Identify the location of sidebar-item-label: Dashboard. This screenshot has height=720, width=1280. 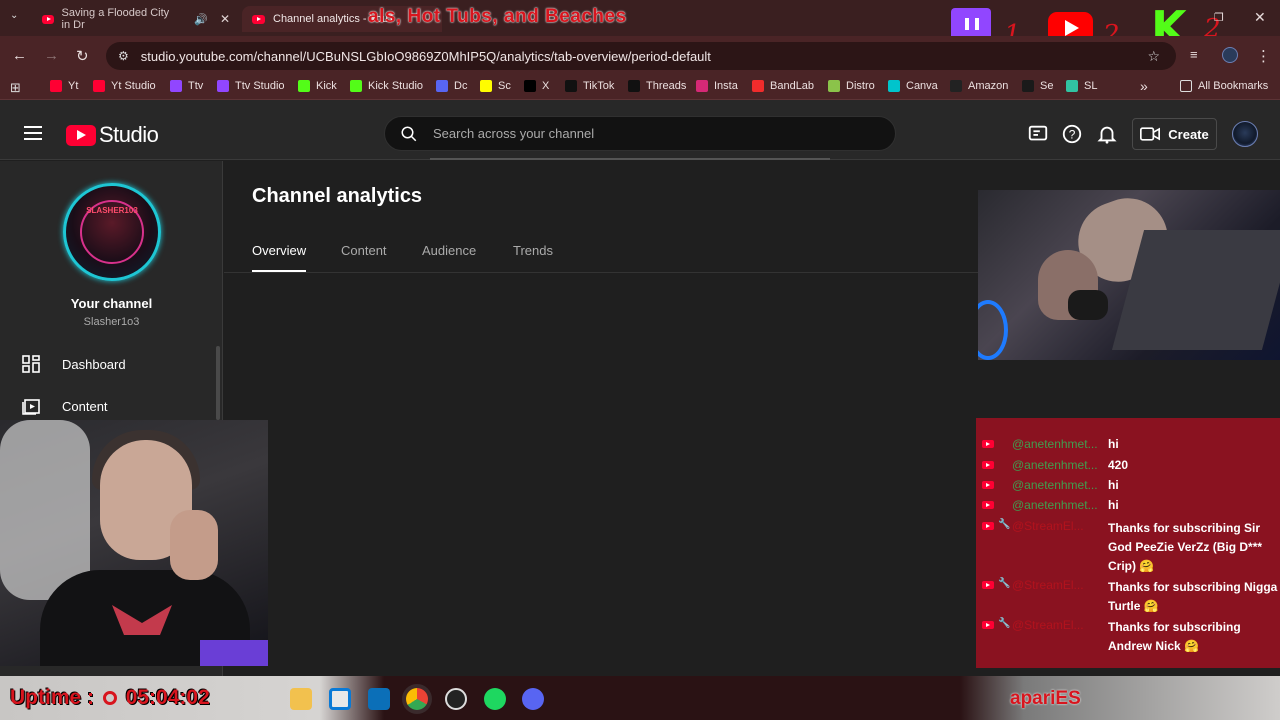
(94, 364).